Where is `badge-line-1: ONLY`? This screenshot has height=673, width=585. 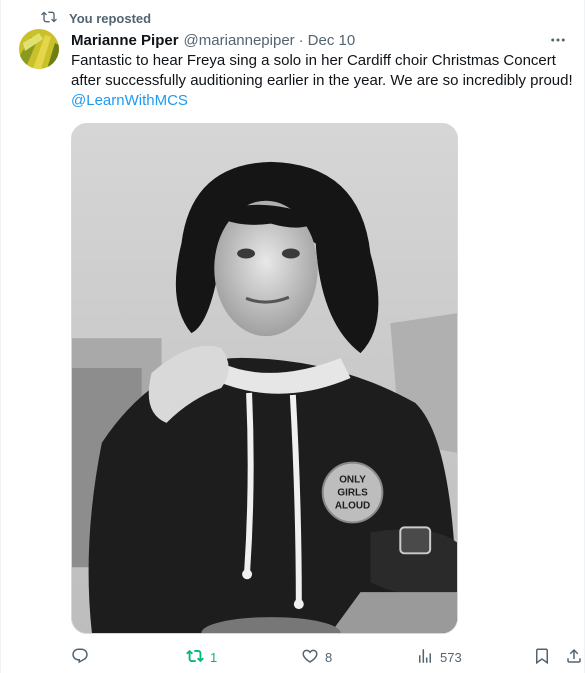 badge-line-1: ONLY is located at coordinates (352, 480).